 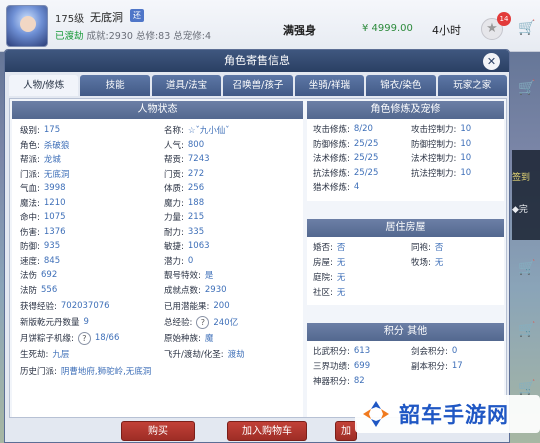 I want to click on player-name: 无底洞, so click(x=106, y=17).